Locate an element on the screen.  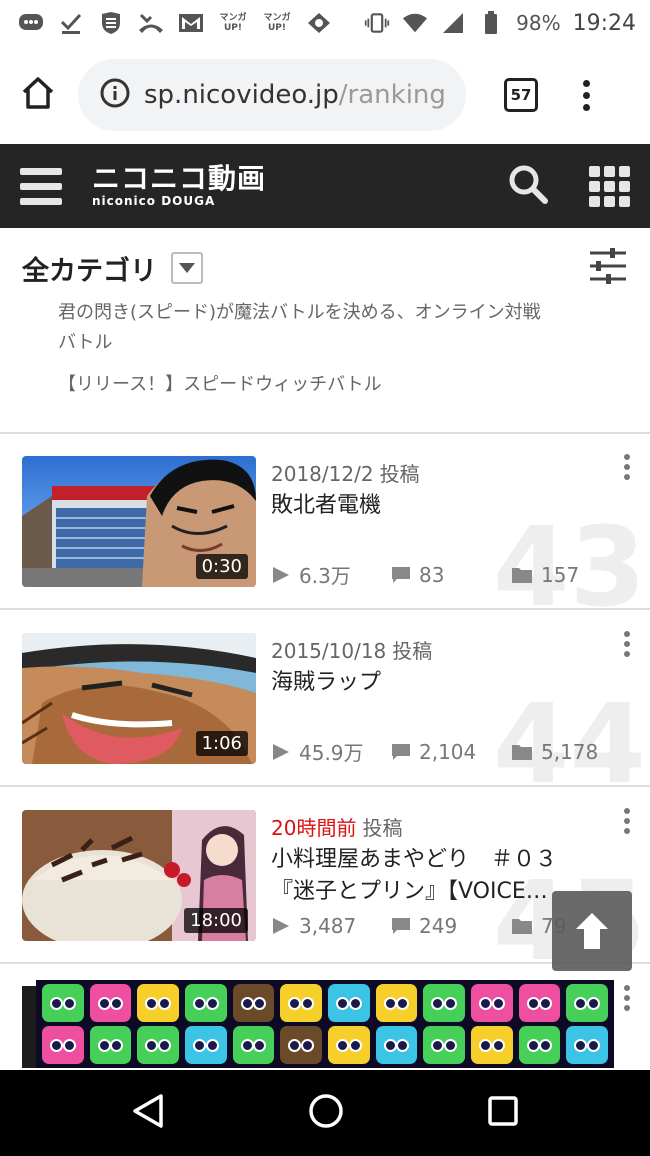
missed-call-icon is located at coordinates (151, 23).